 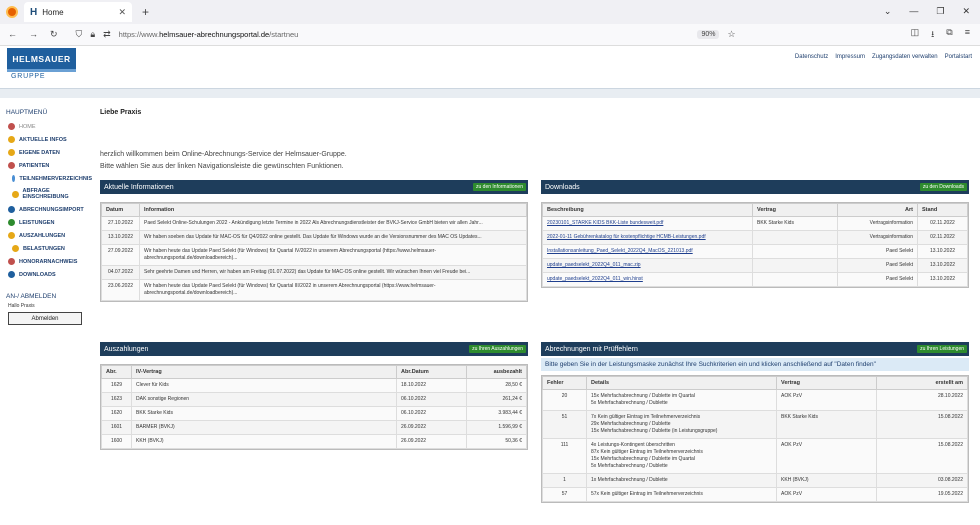 I want to click on column-header: Information, so click(x=333, y=210).